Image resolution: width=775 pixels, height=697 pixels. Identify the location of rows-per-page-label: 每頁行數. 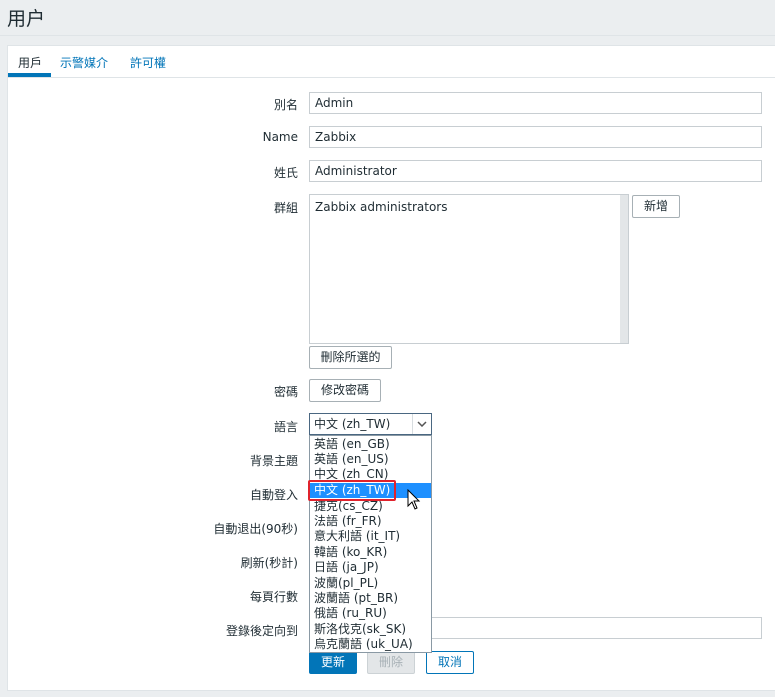
(273, 597).